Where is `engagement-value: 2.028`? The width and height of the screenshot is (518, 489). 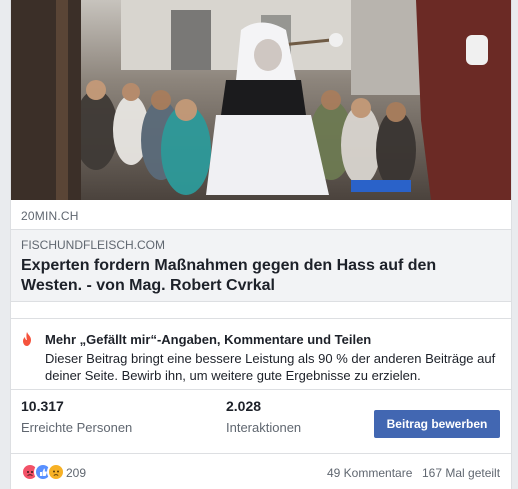 engagement-value: 2.028 is located at coordinates (244, 406).